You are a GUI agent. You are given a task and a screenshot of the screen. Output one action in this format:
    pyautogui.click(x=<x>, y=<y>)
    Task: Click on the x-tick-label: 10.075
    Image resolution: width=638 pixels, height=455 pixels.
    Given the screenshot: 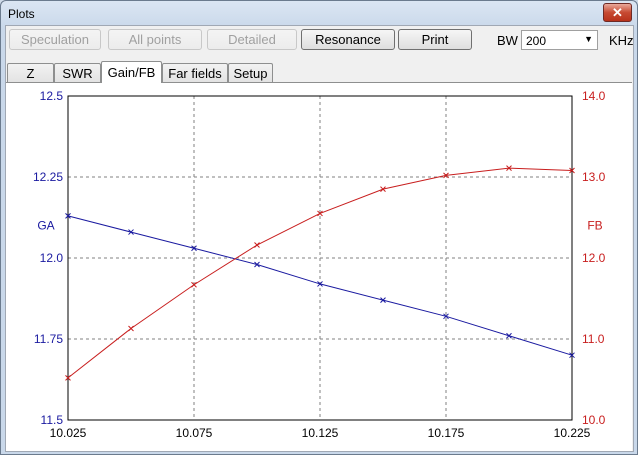 What is the action you would take?
    pyautogui.click(x=194, y=433)
    